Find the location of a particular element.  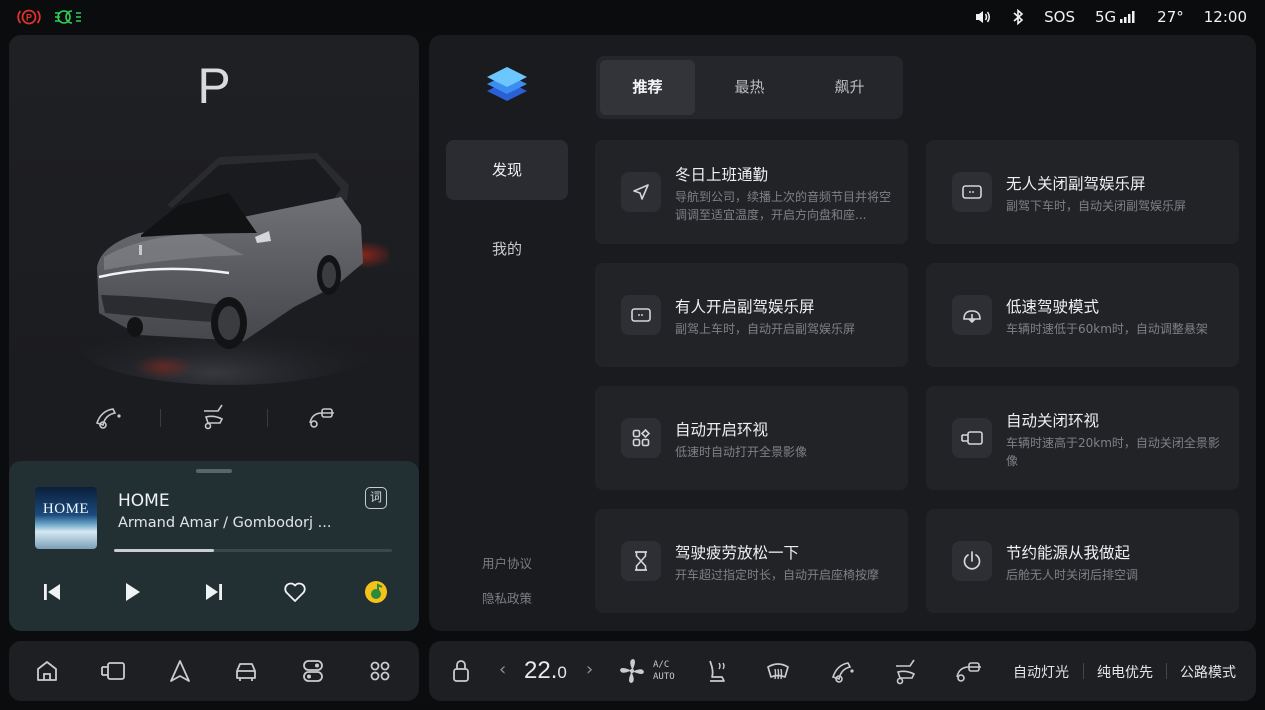

suspension-icon is located at coordinates (972, 315).